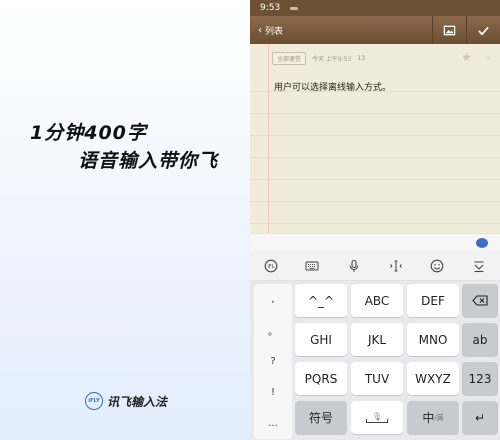  I want to click on key-ghi: GHI, so click(321, 339).